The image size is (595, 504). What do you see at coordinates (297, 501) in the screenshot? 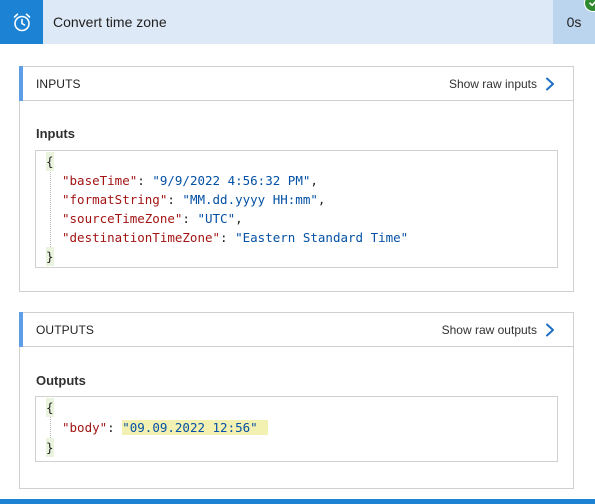
I see `bottom-accent-bar` at bounding box center [297, 501].